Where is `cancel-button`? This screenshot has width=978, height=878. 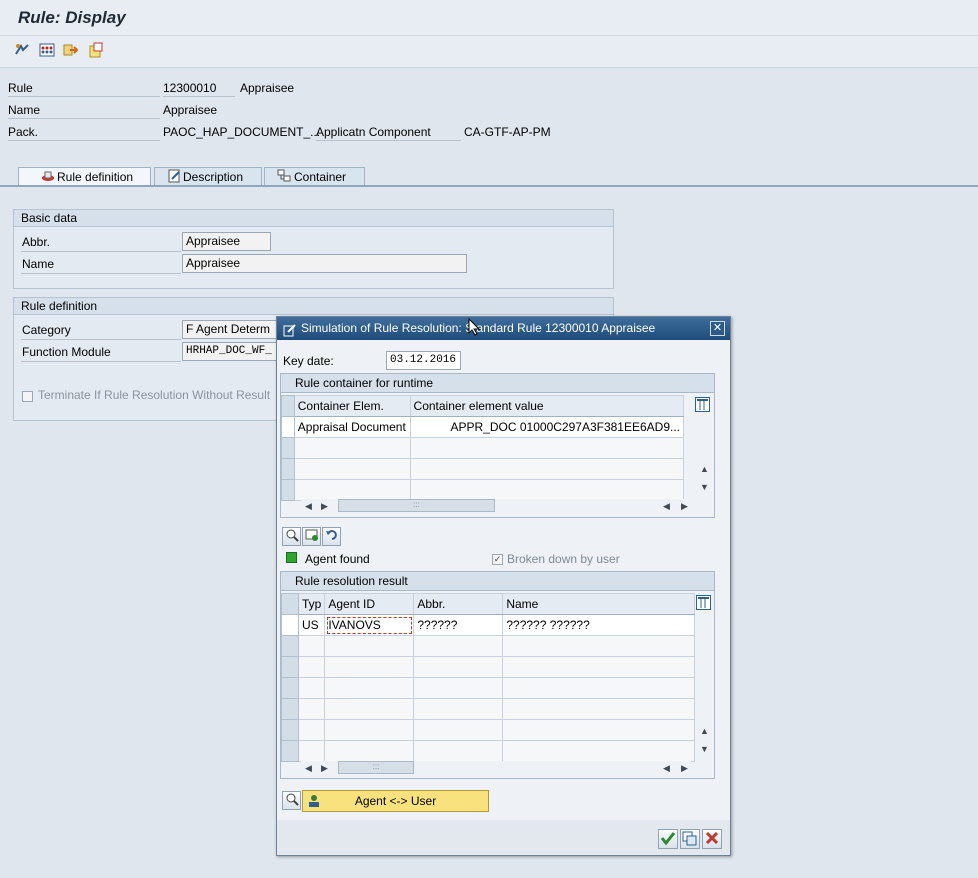 cancel-button is located at coordinates (712, 839).